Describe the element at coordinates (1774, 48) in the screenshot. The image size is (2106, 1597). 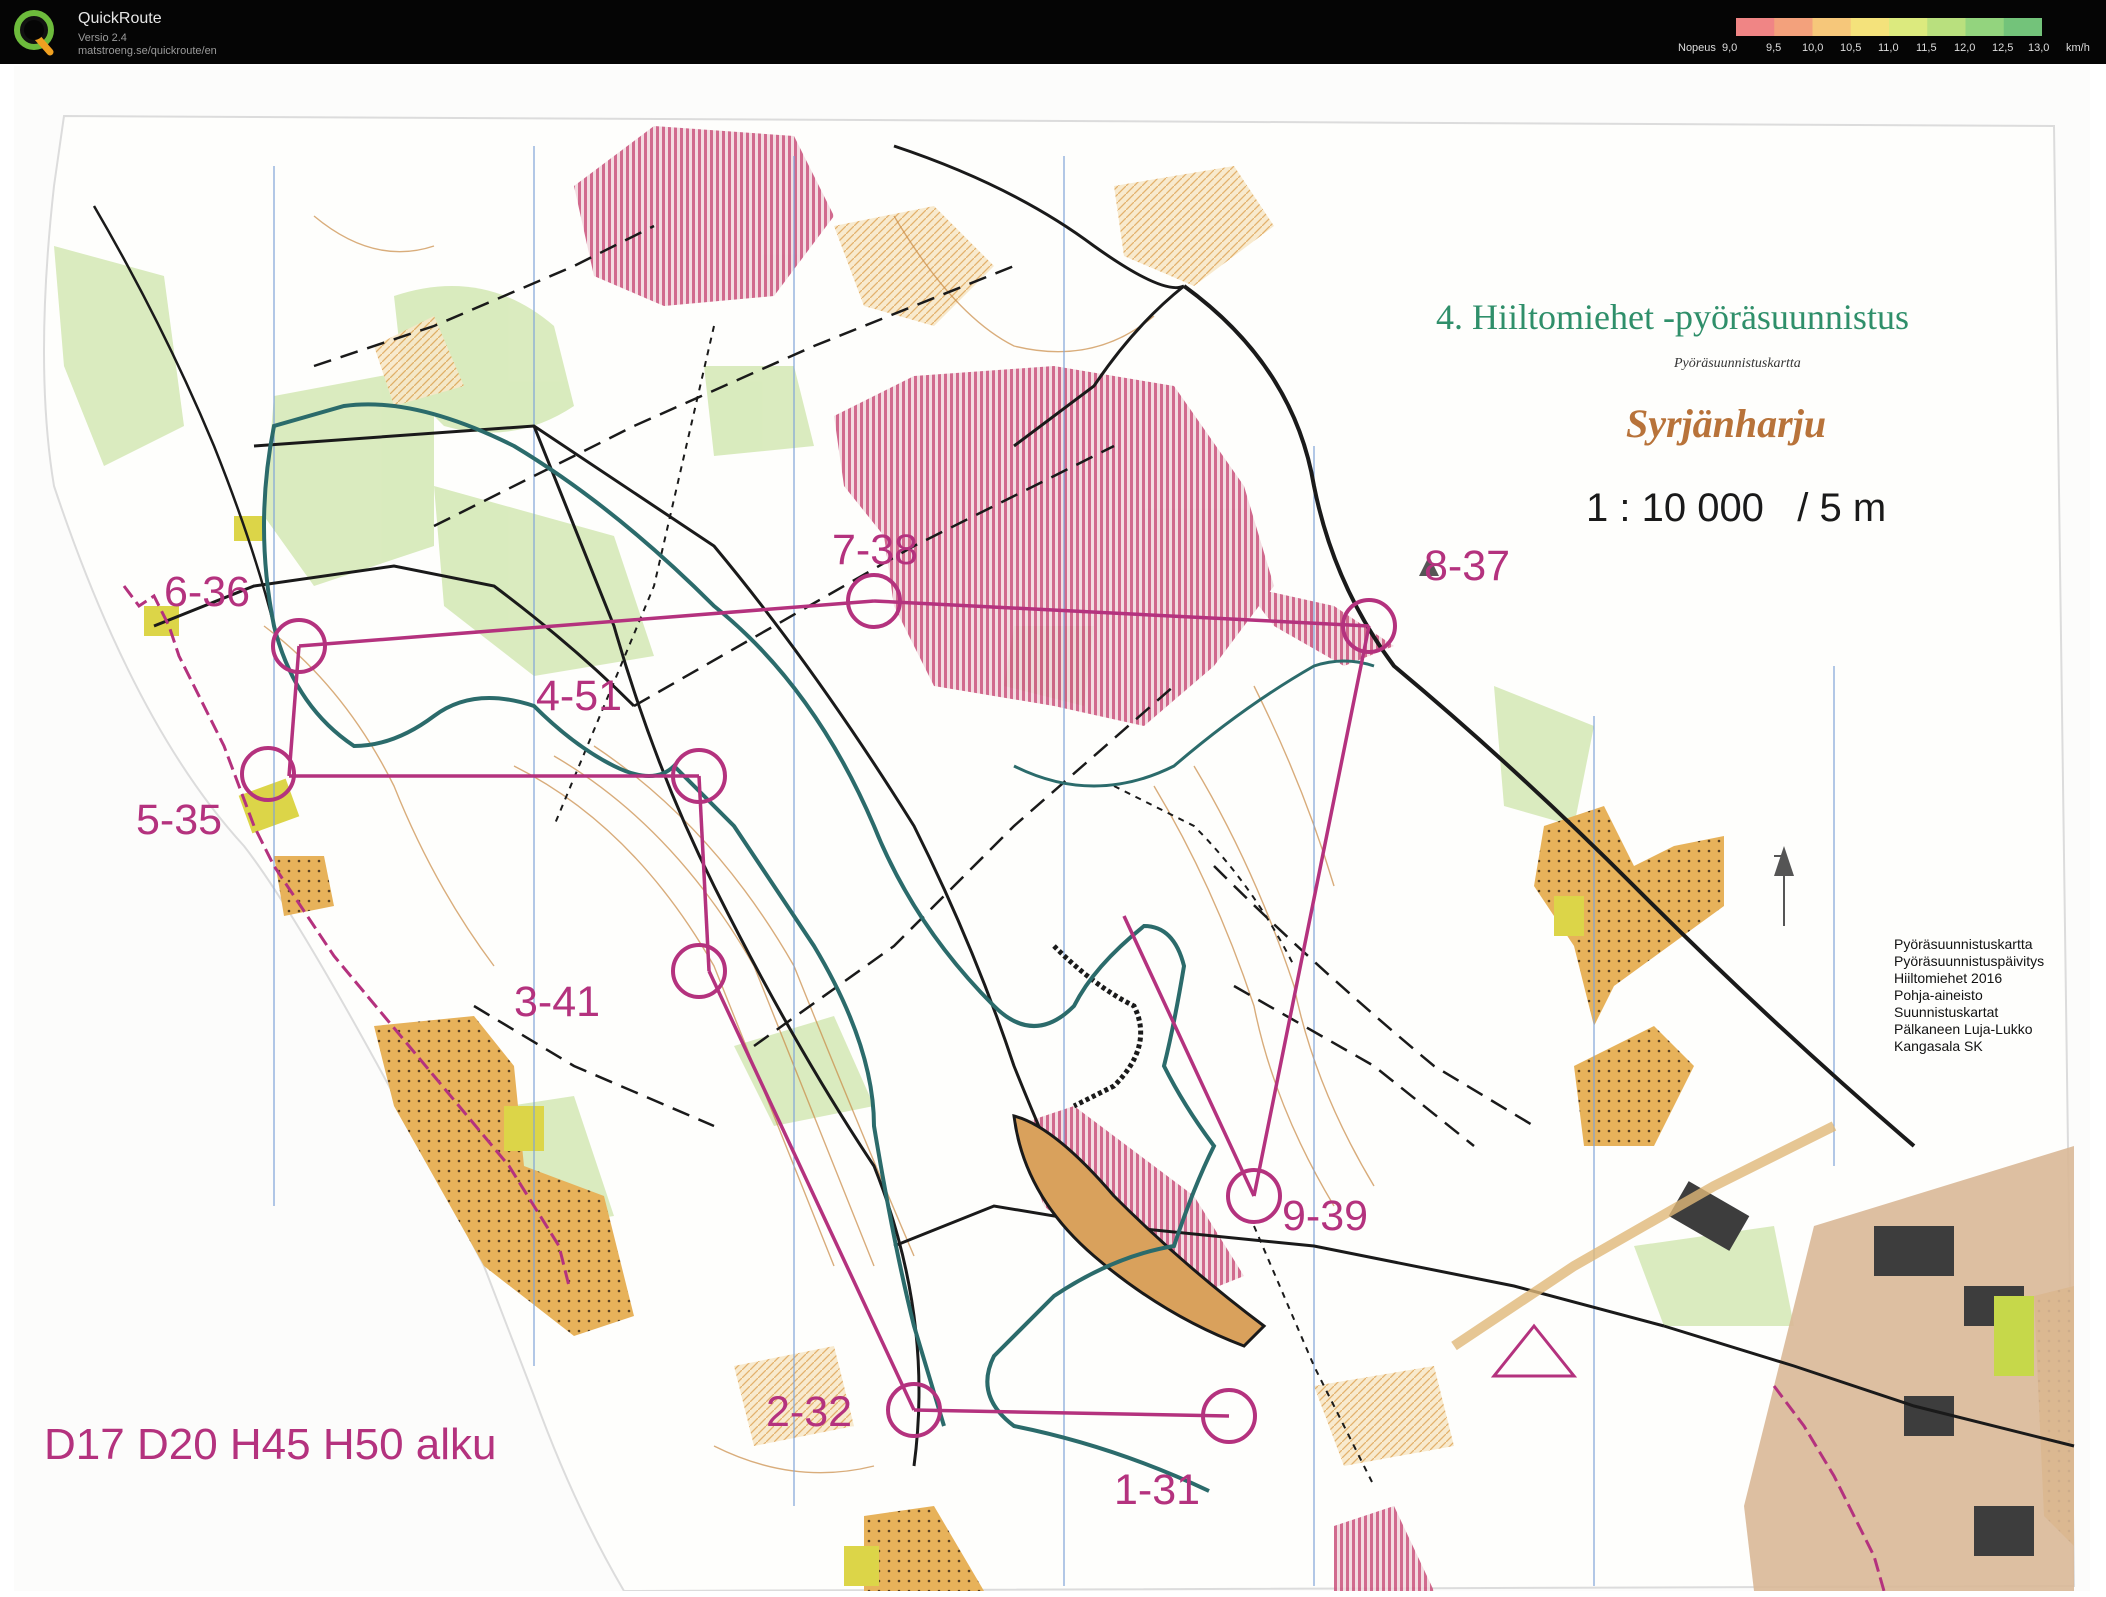
I see `speed-tick: 9,5` at that location.